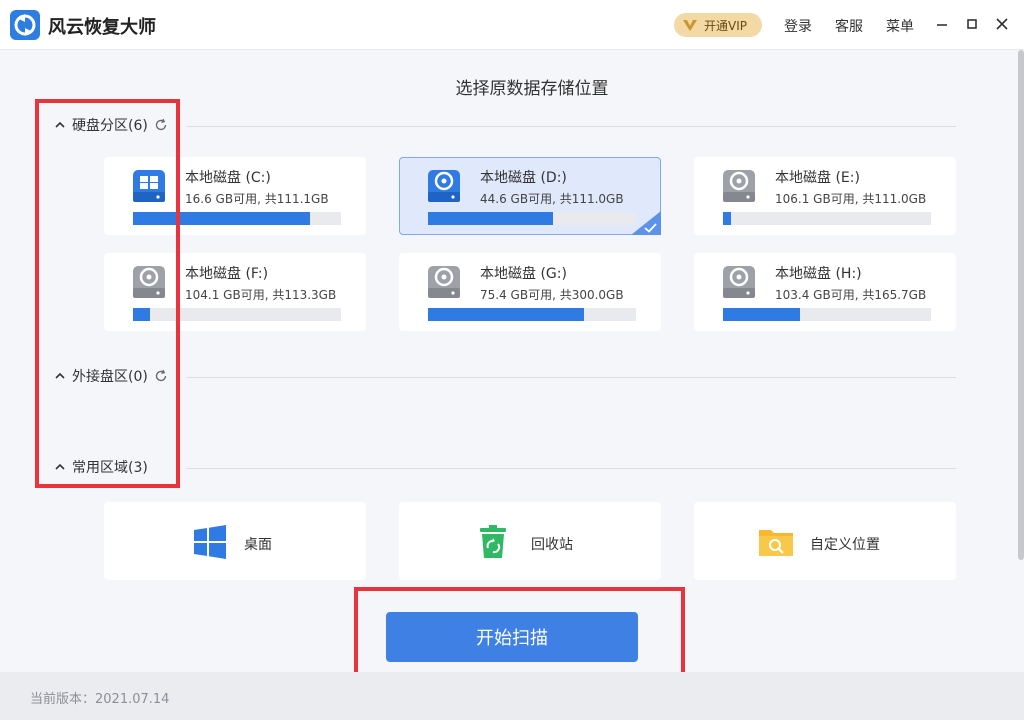  What do you see at coordinates (261, 295) in the screenshot?
I see `drive-capacity: 104.1 GB可用, 共113.3GB` at bounding box center [261, 295].